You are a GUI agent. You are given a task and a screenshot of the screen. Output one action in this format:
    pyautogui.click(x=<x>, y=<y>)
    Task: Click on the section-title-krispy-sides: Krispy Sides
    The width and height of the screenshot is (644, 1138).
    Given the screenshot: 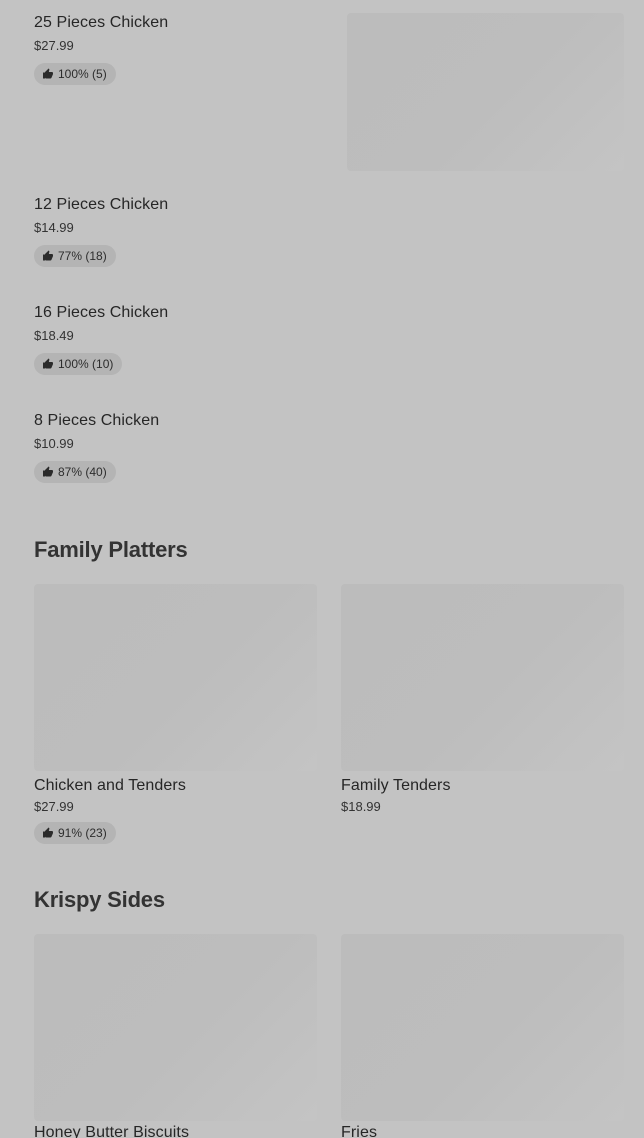 What is the action you would take?
    pyautogui.click(x=99, y=899)
    